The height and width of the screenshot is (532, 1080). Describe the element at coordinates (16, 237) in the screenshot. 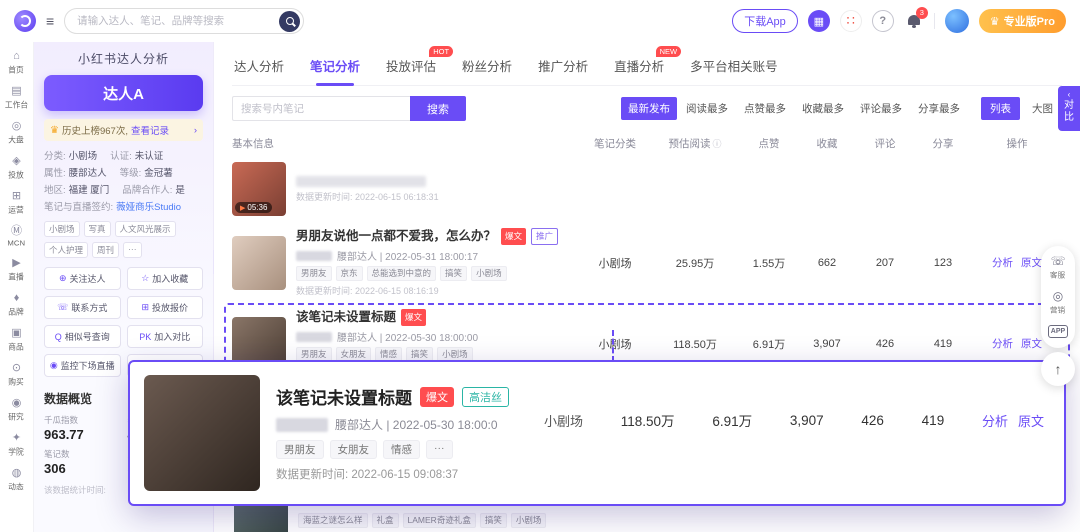

I see `rail-item-mcn: Ⓜ MCN` at that location.